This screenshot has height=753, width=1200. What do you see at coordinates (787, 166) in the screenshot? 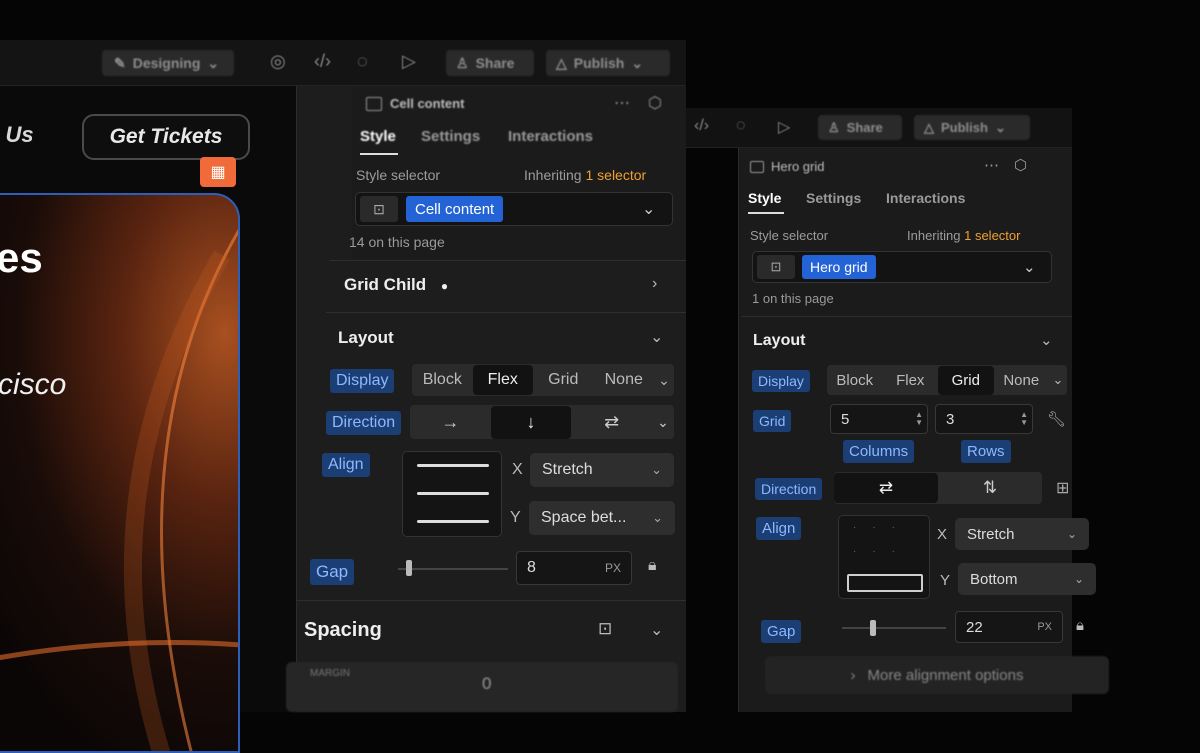
I see `panel2-element-header: Hero grid` at bounding box center [787, 166].